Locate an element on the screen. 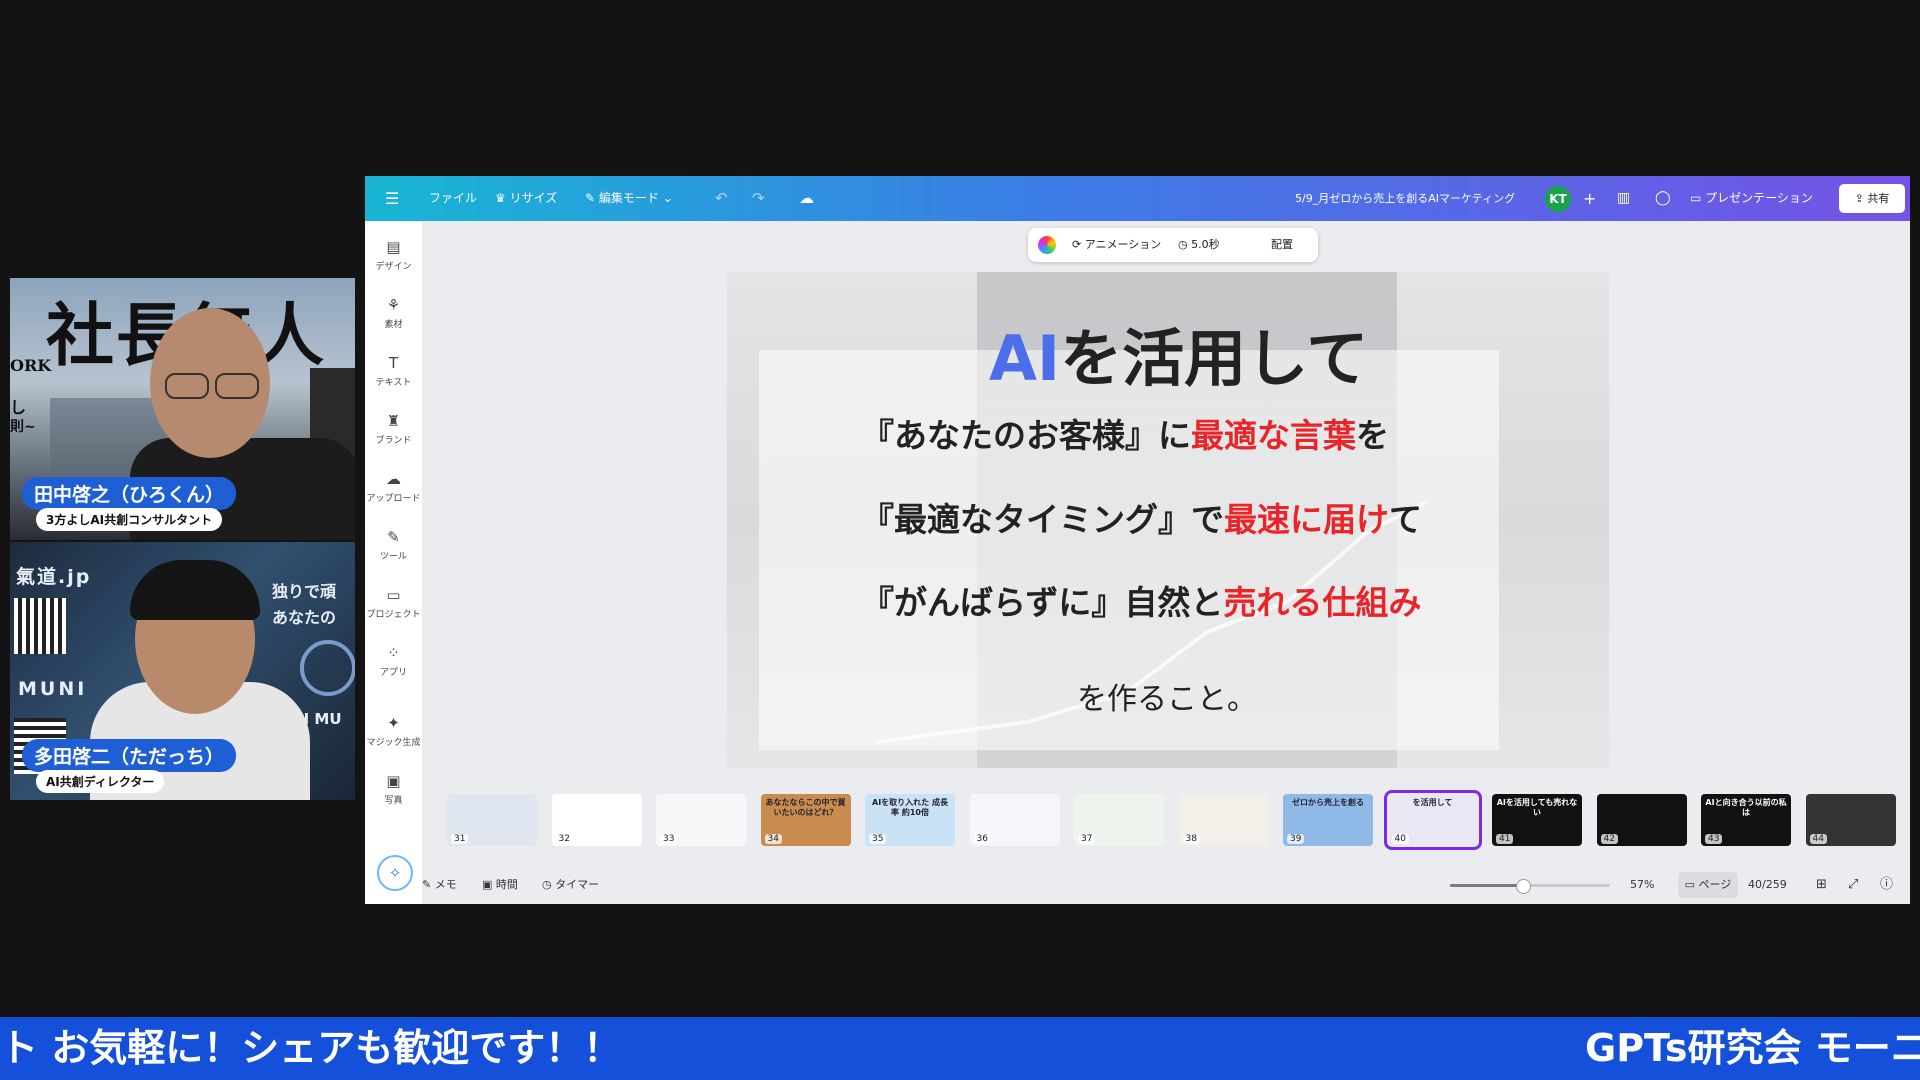 The image size is (1920, 1080). pages-button: ▭ ページ is located at coordinates (1708, 885).